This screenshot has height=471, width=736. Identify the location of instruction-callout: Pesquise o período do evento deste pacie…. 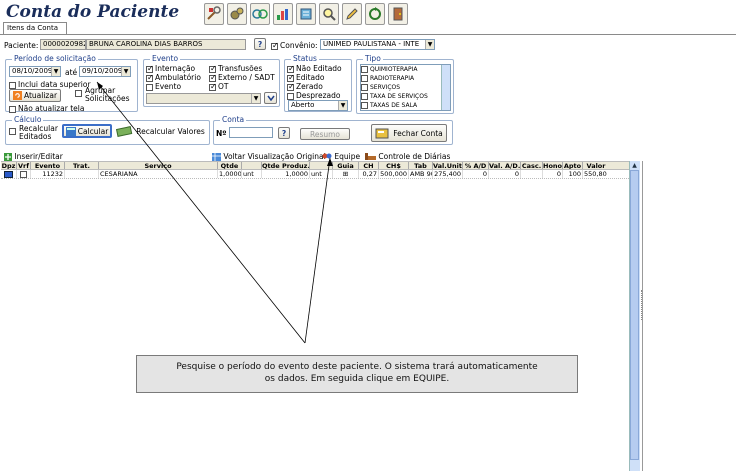
(357, 374).